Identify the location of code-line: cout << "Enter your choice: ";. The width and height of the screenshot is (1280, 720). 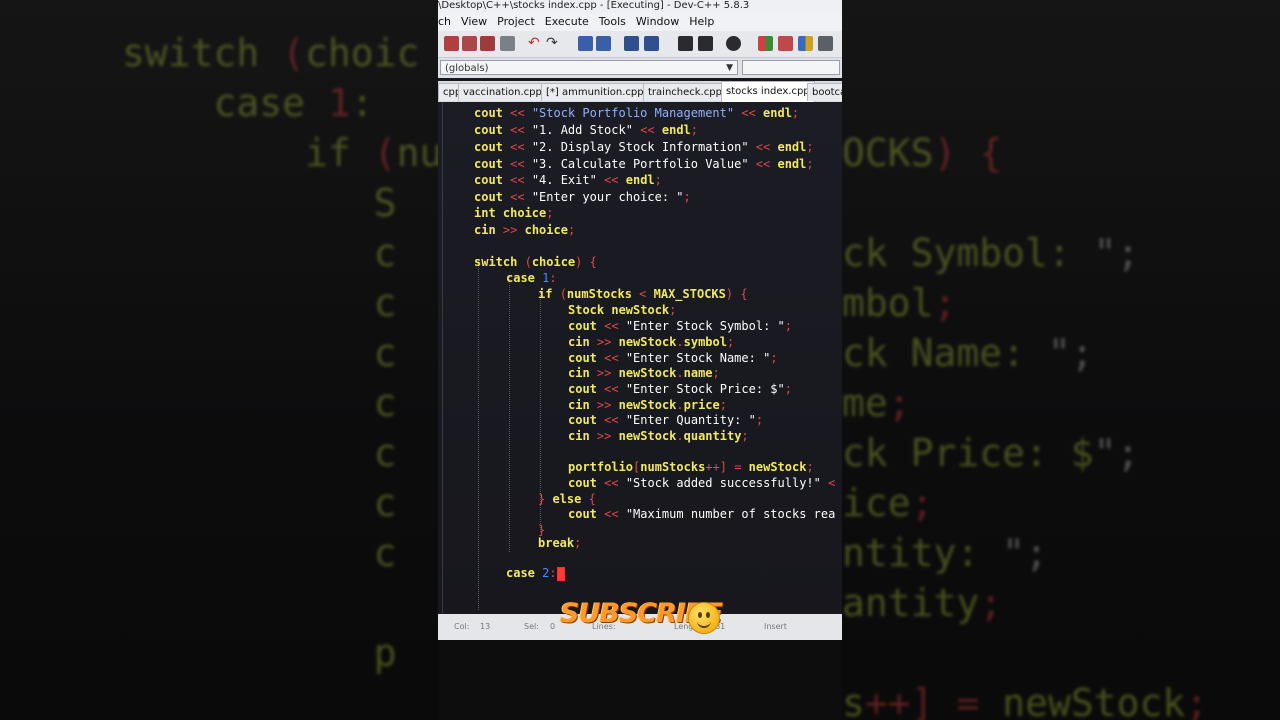
(582, 197).